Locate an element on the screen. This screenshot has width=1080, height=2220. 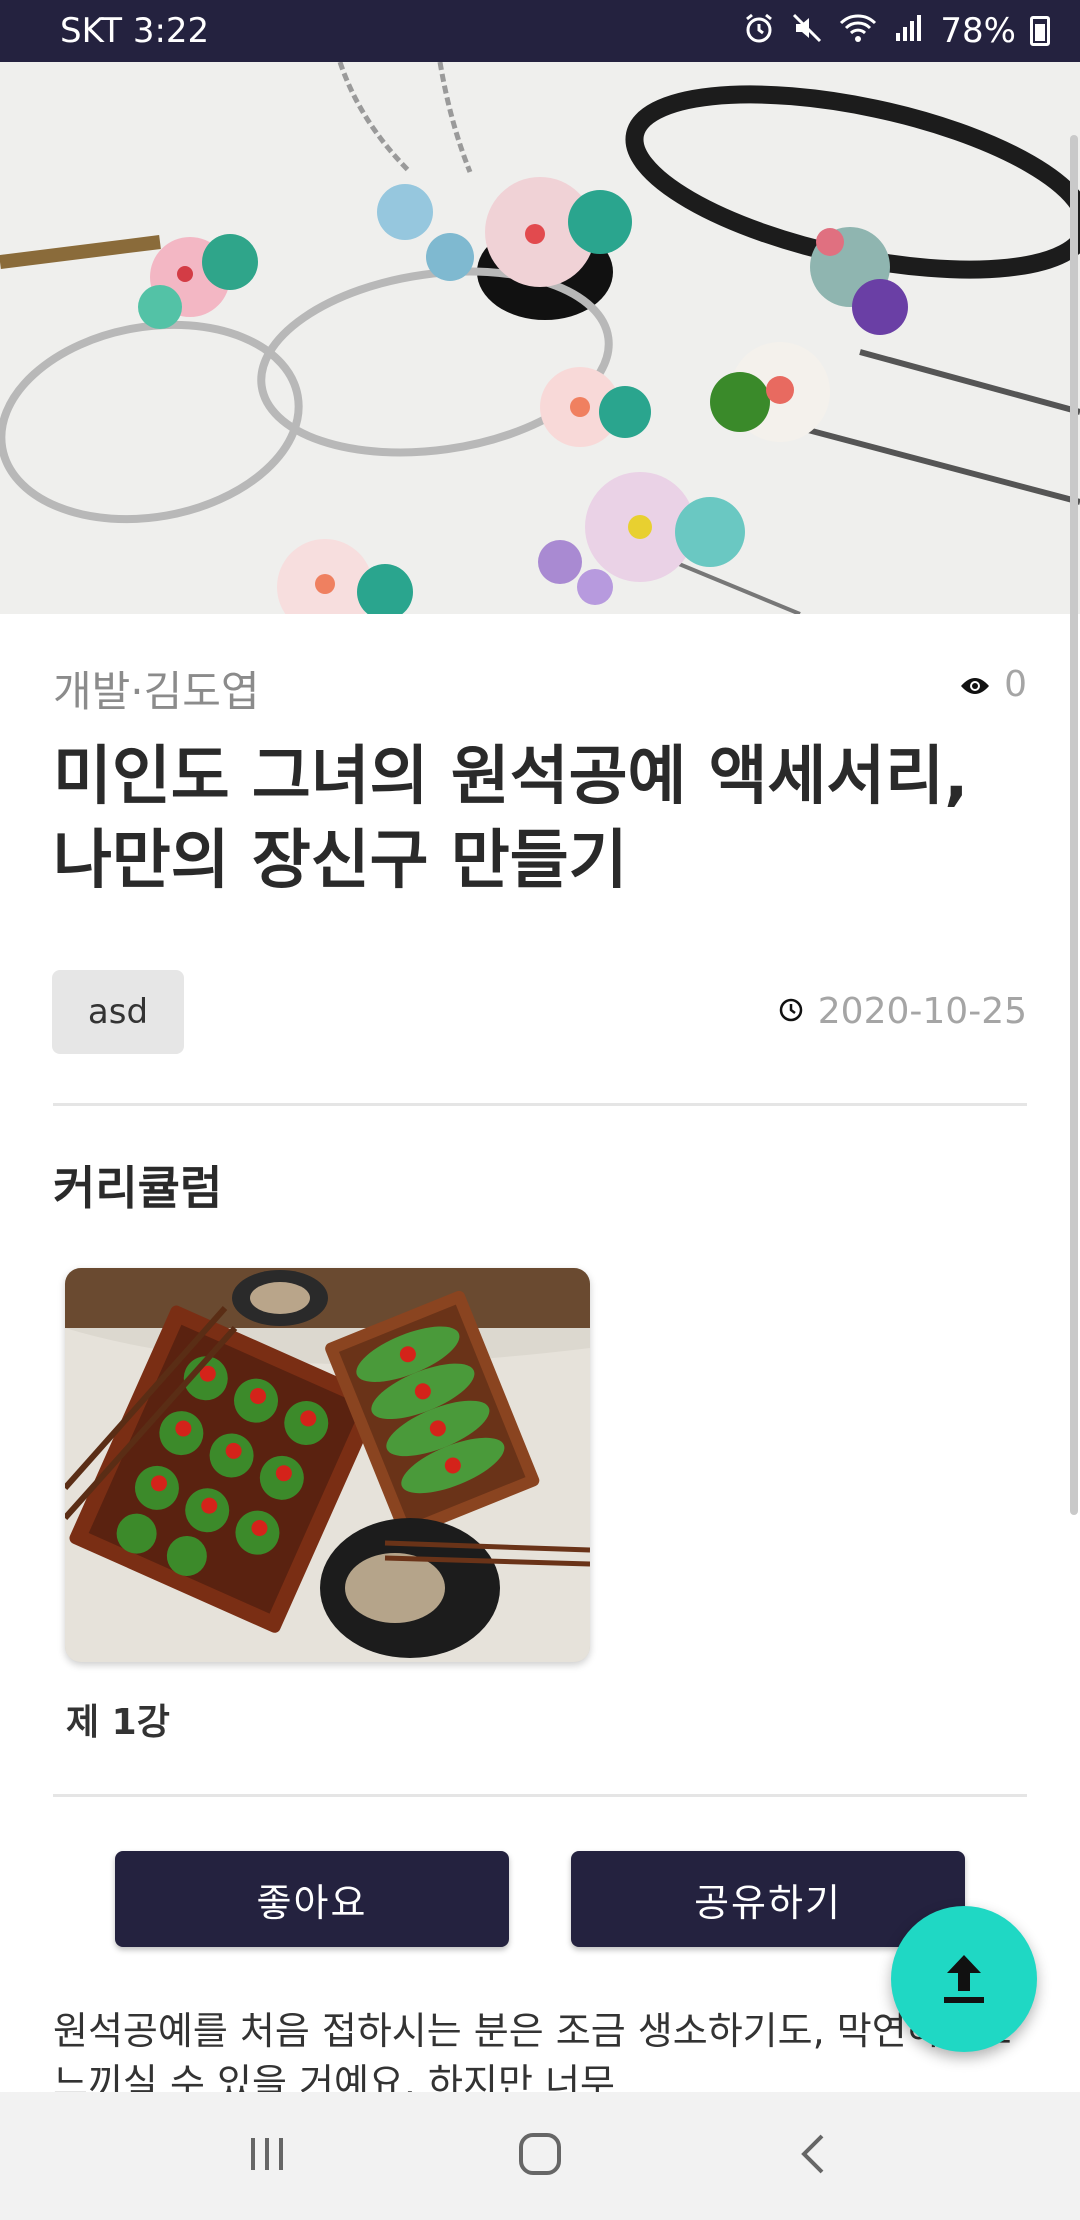
status-icons: 78% is located at coordinates (896, 31).